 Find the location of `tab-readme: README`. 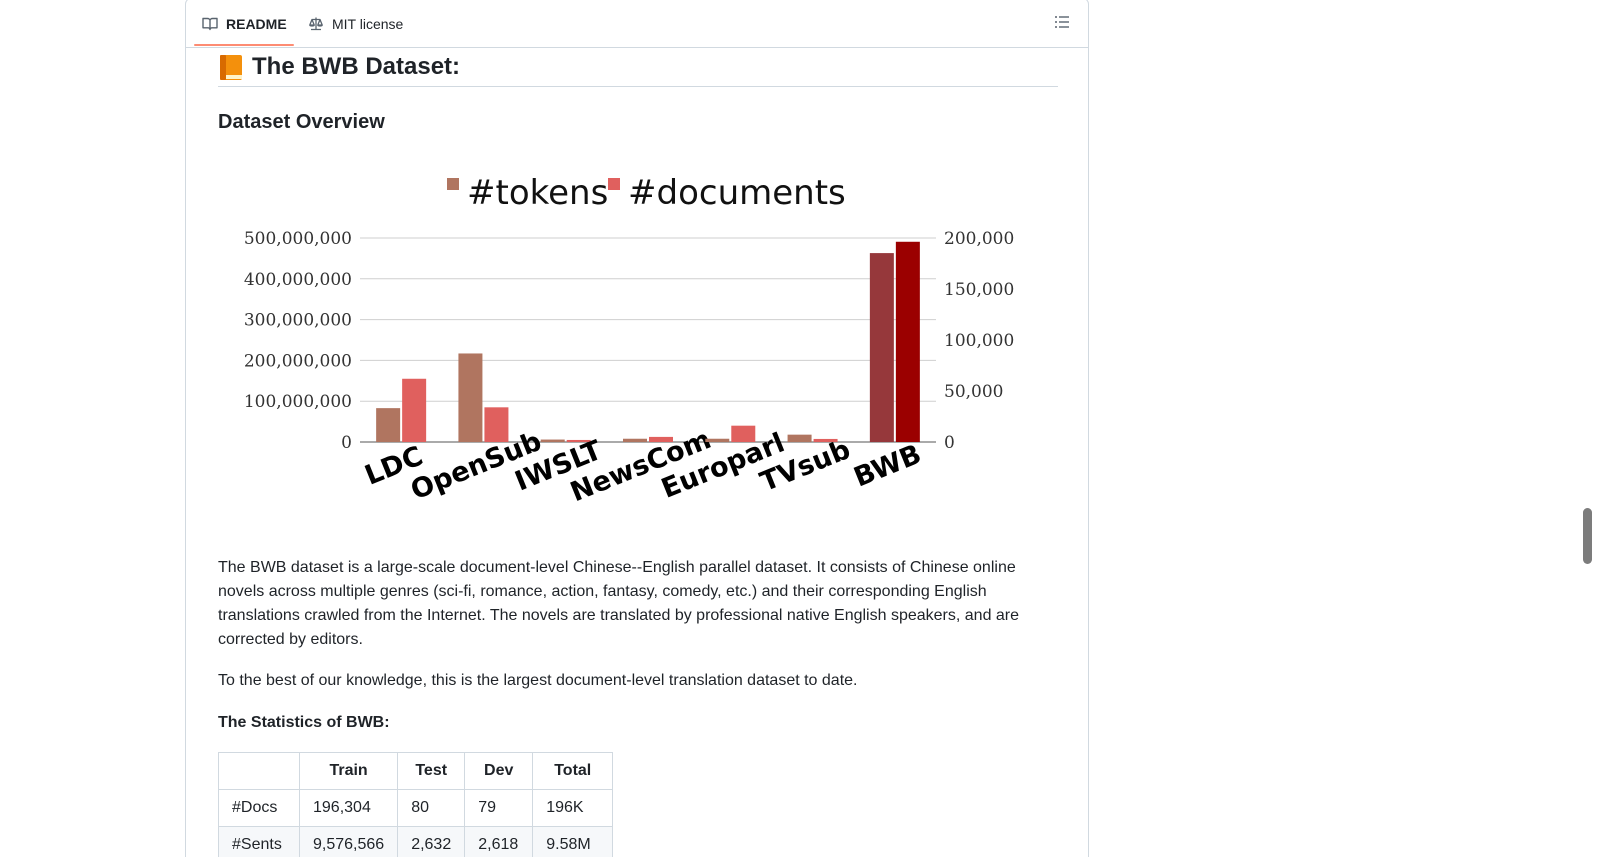

tab-readme: README is located at coordinates (244, 23).